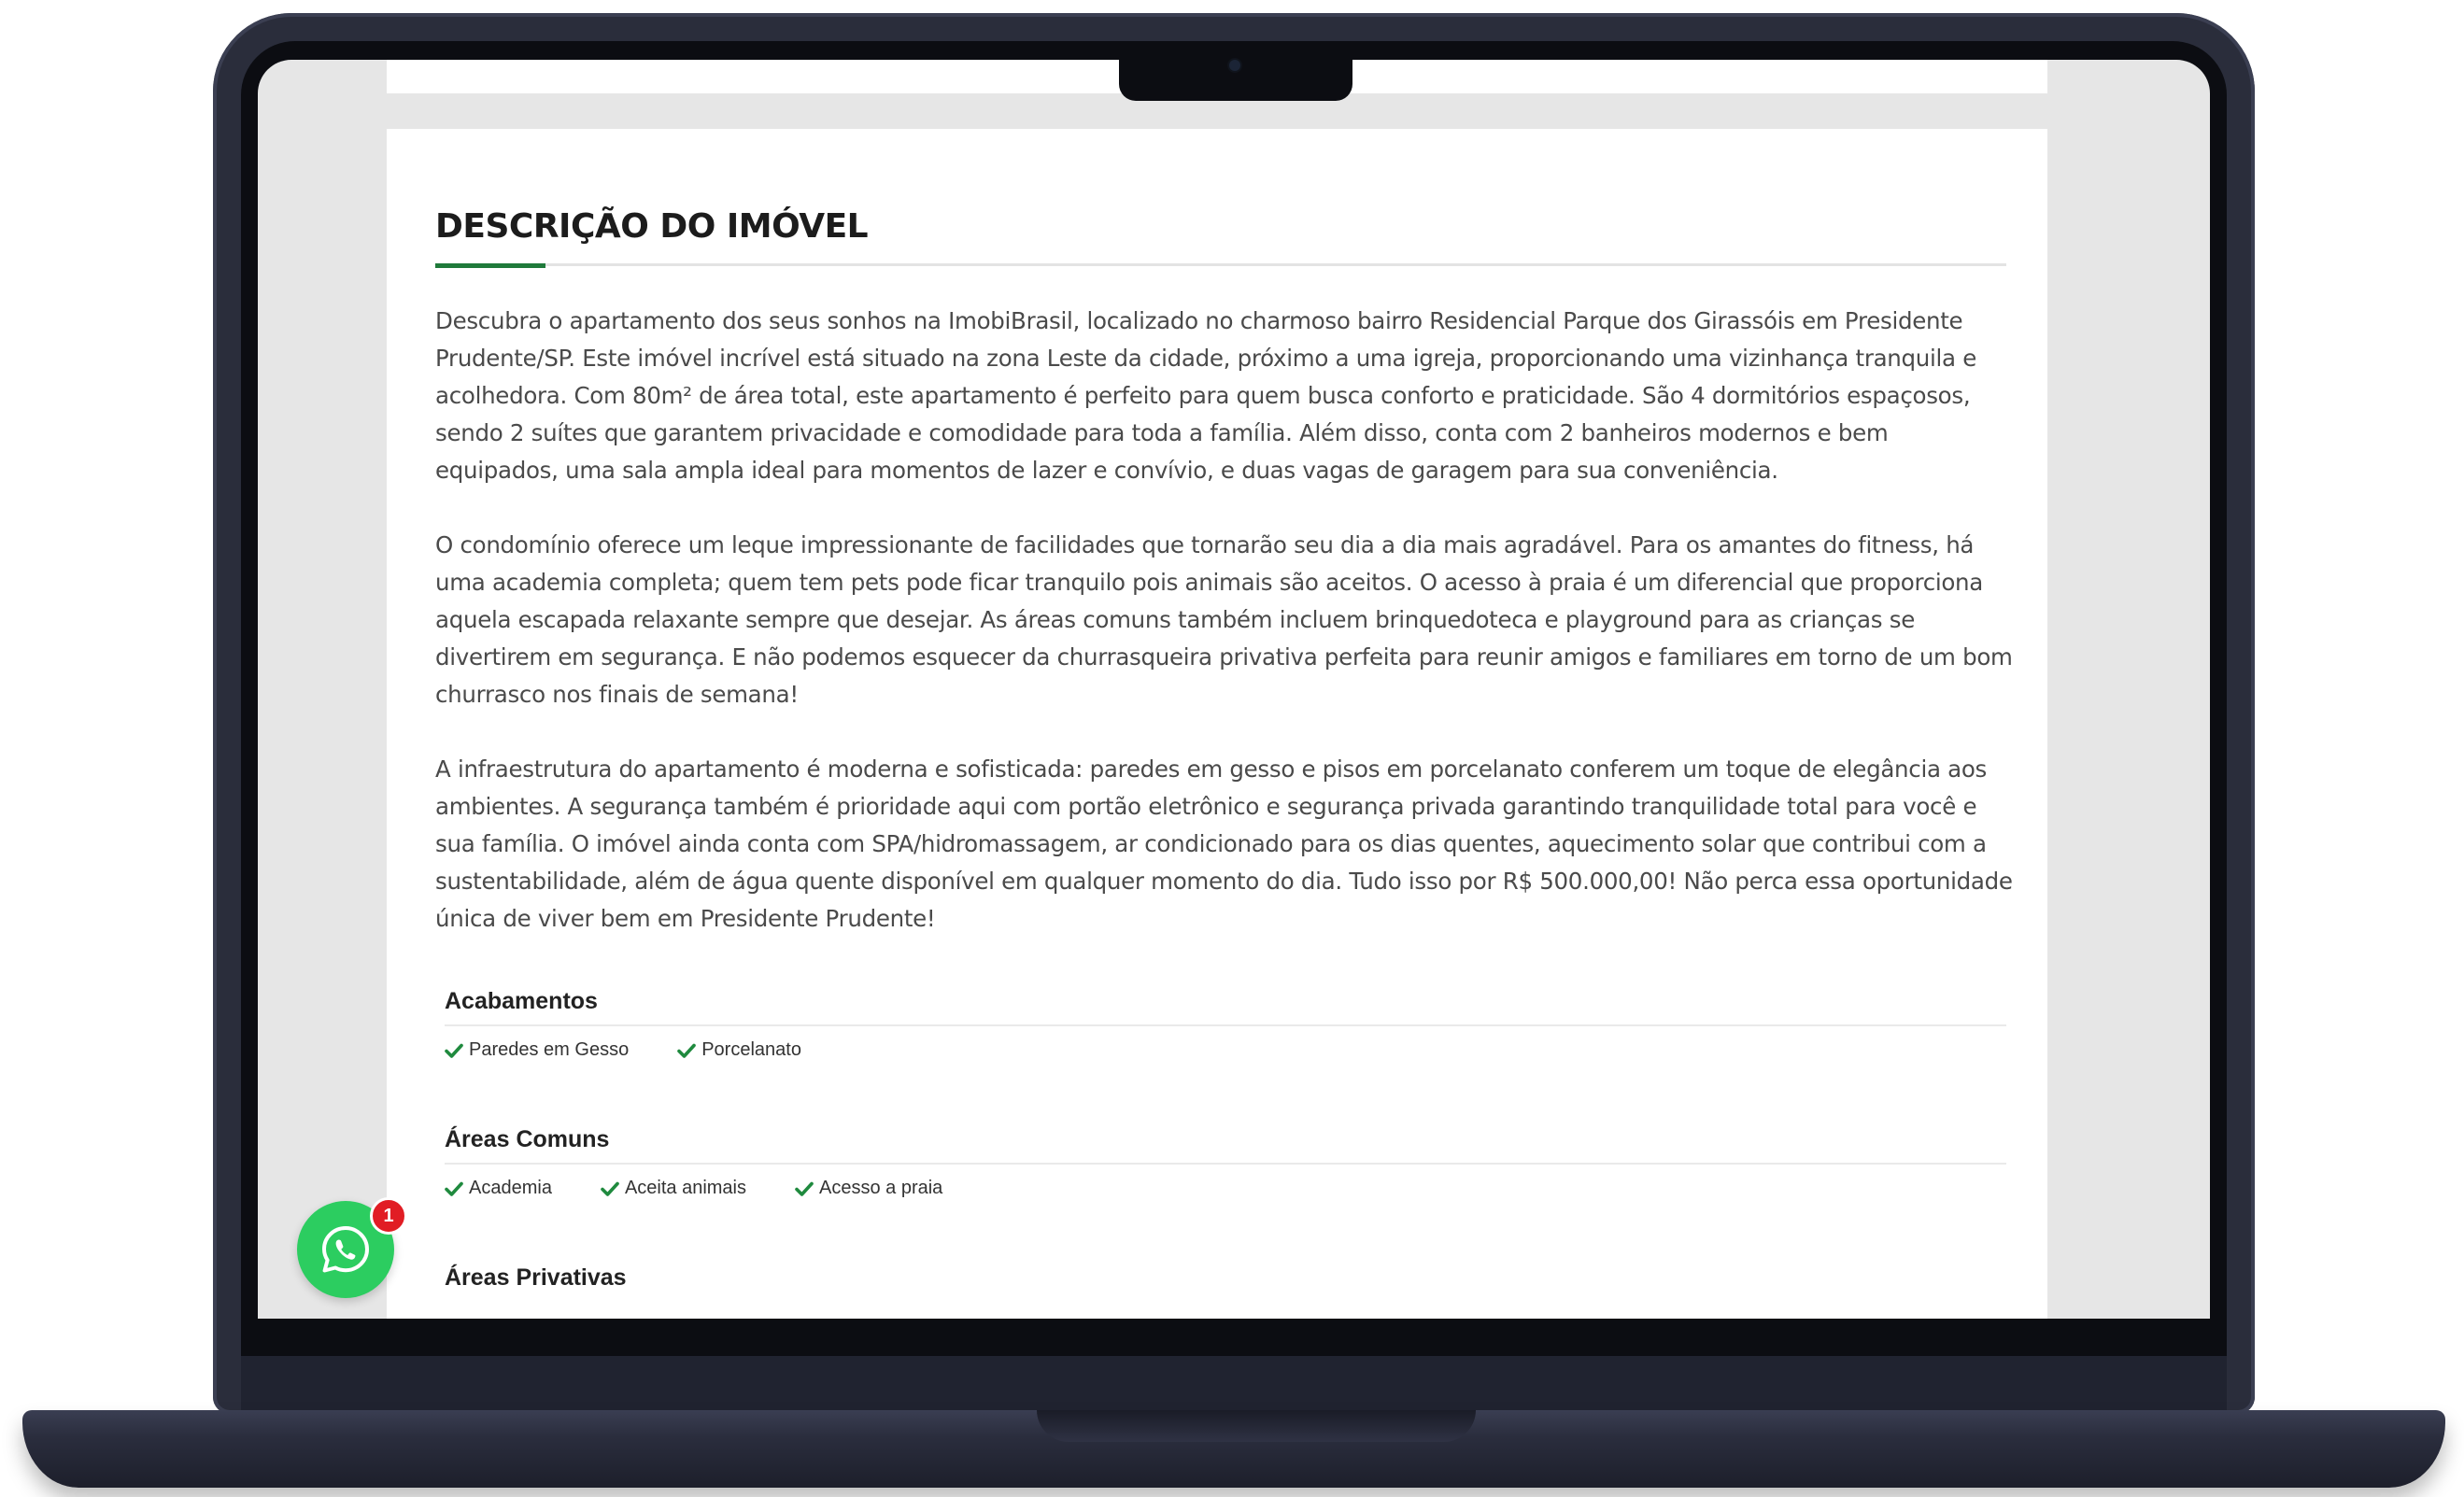 The width and height of the screenshot is (2464, 1497). What do you see at coordinates (685, 1188) in the screenshot?
I see `feature-item-label: Aceita animais` at bounding box center [685, 1188].